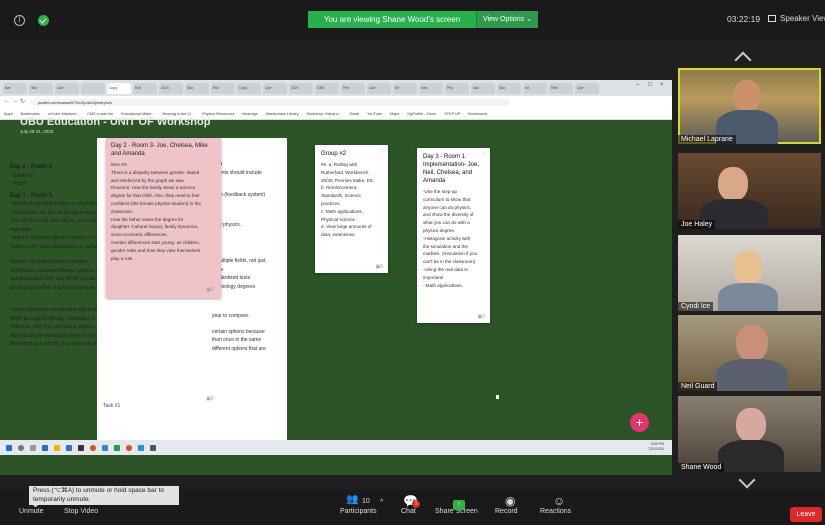 This screenshot has width=825, height=525. What do you see at coordinates (22, 101) in the screenshot?
I see `reload-icon: ↻` at bounding box center [22, 101].